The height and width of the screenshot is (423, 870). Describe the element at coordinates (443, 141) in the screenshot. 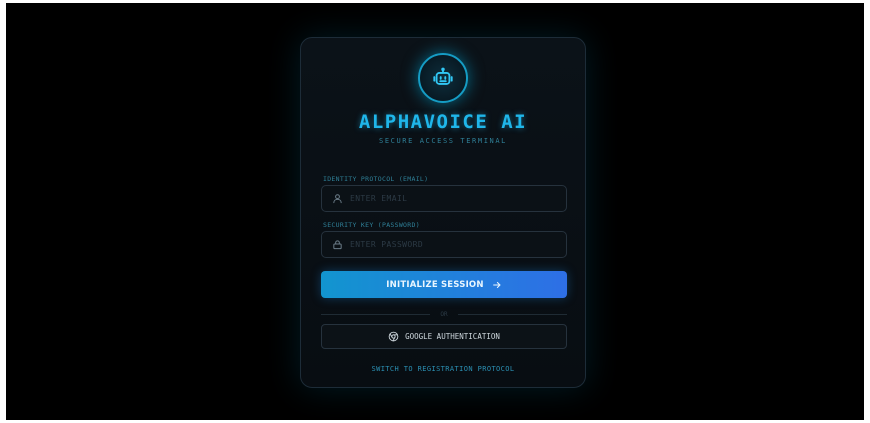

I see `app-subtitle: SECURE ACCESS TERMINAL` at that location.